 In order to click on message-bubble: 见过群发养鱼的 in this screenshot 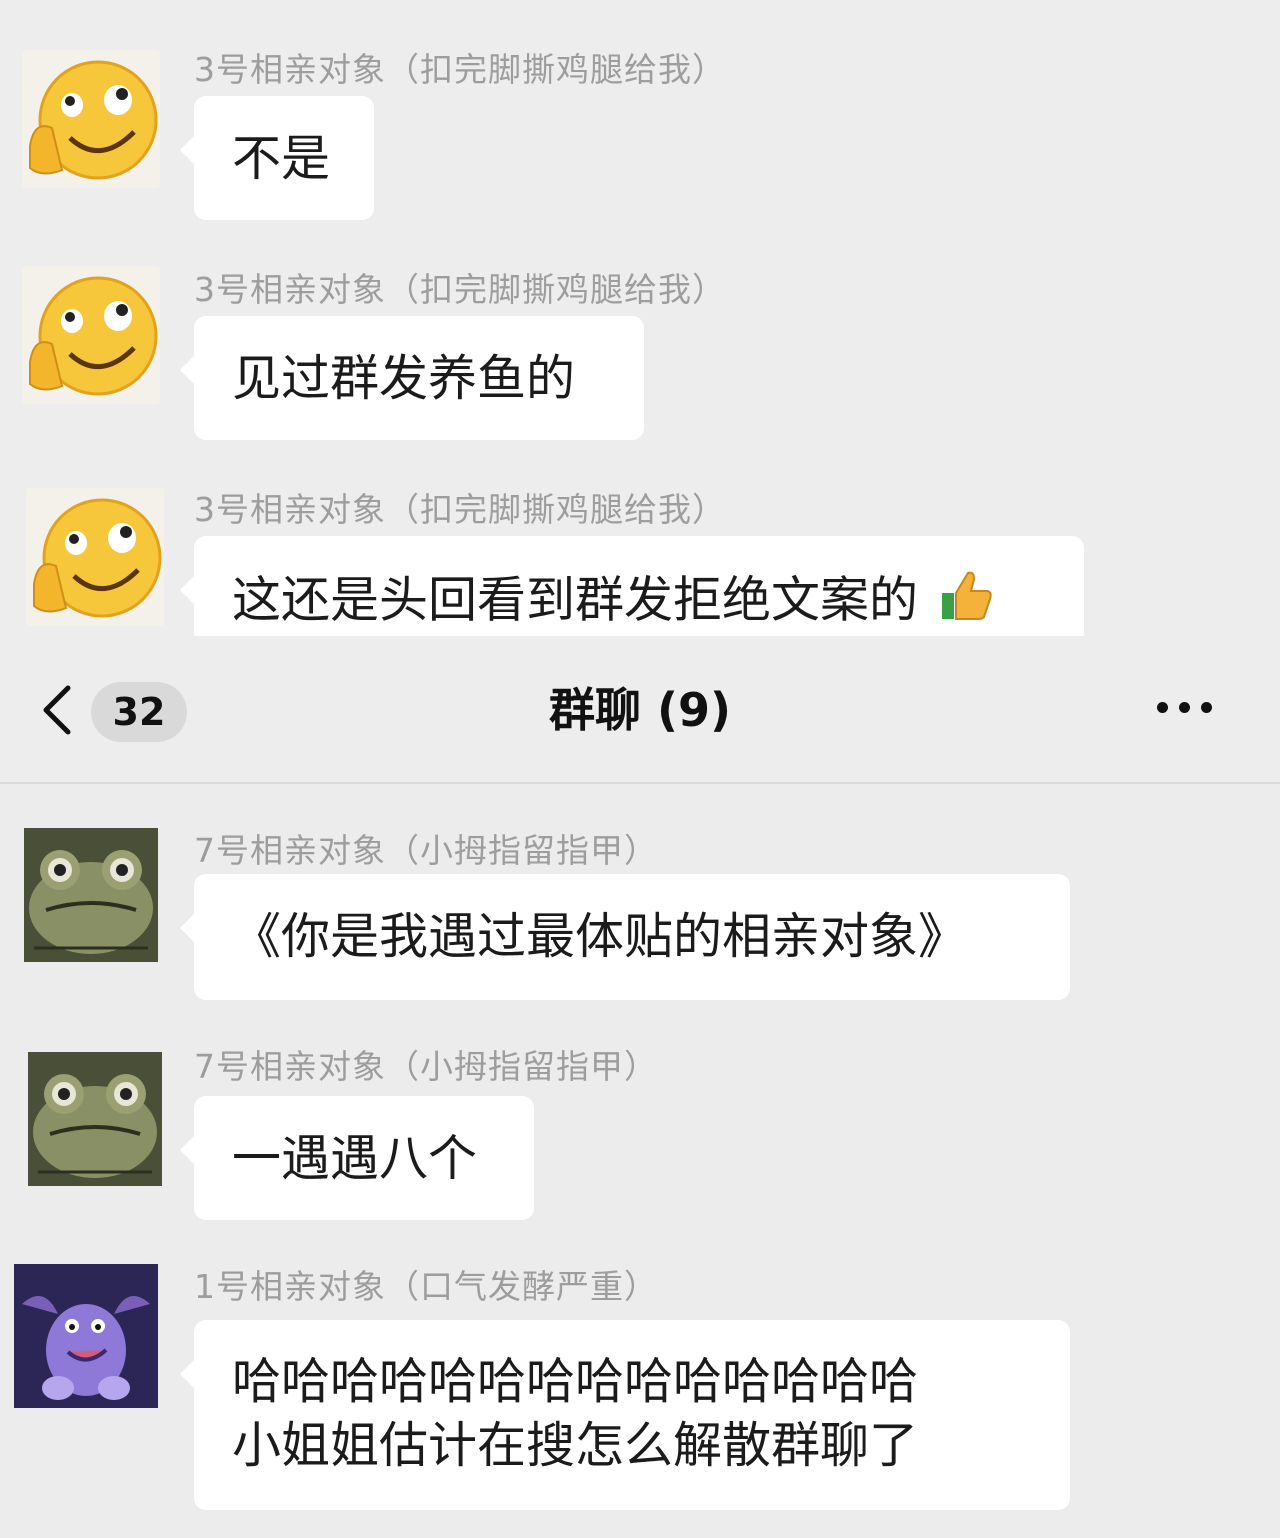, I will do `click(412, 378)`.